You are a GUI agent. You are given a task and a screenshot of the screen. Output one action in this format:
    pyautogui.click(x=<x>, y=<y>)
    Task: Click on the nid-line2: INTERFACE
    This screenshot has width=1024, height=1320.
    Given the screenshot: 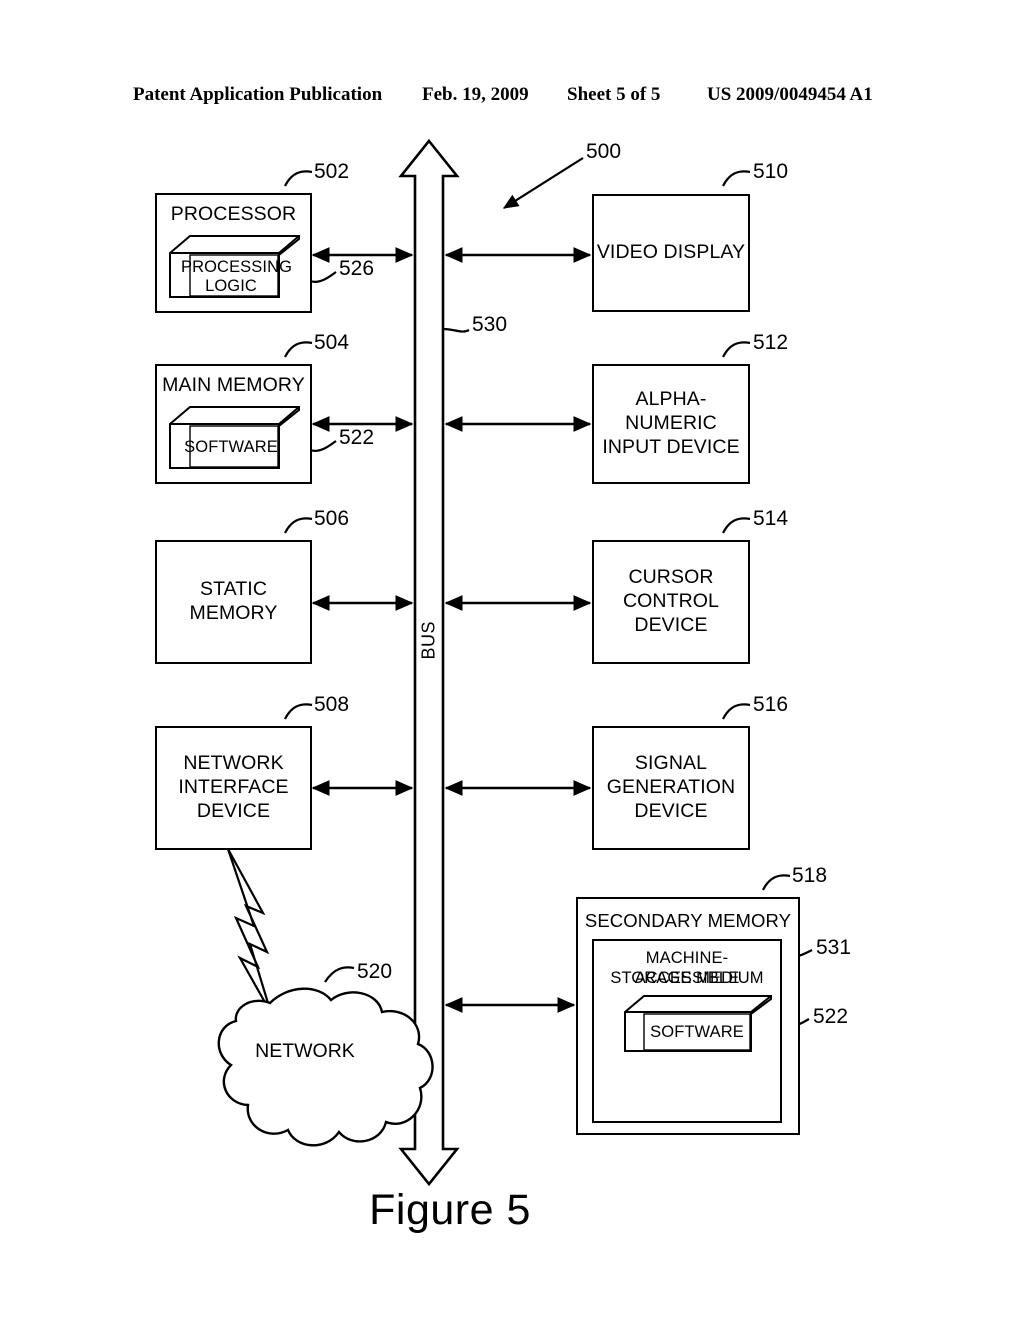 What is the action you would take?
    pyautogui.click(x=233, y=787)
    